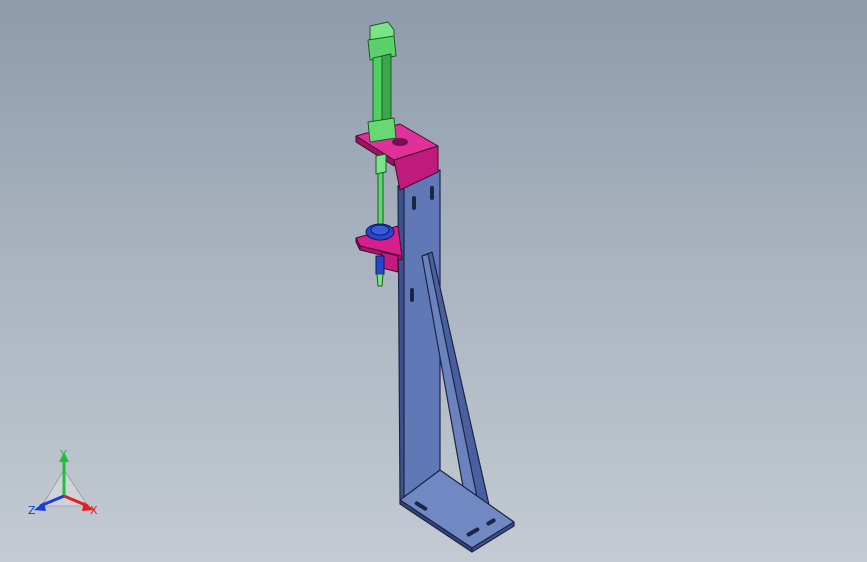 The image size is (867, 562). I want to click on z-axis-arrow, so click(40, 506).